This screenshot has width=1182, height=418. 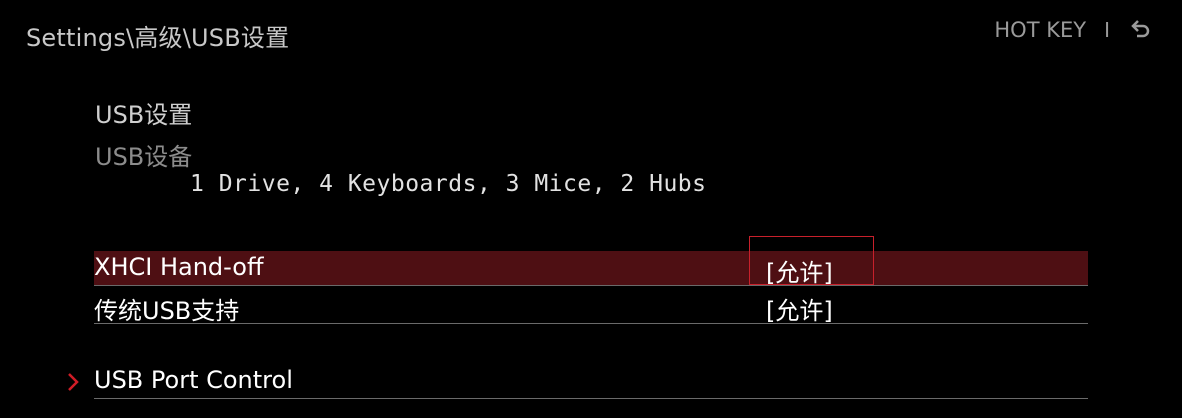 I want to click on focus-highlight-box, so click(x=811, y=260).